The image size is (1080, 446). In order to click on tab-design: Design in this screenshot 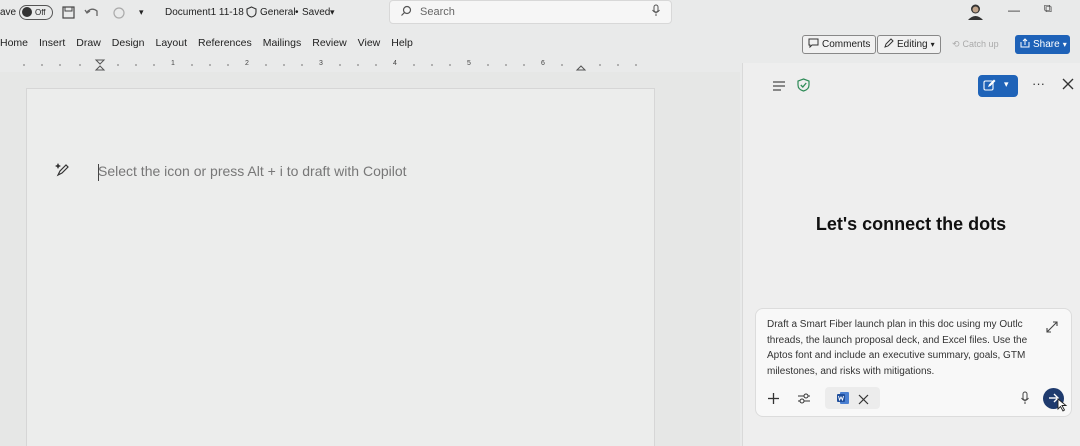, I will do `click(128, 43)`.